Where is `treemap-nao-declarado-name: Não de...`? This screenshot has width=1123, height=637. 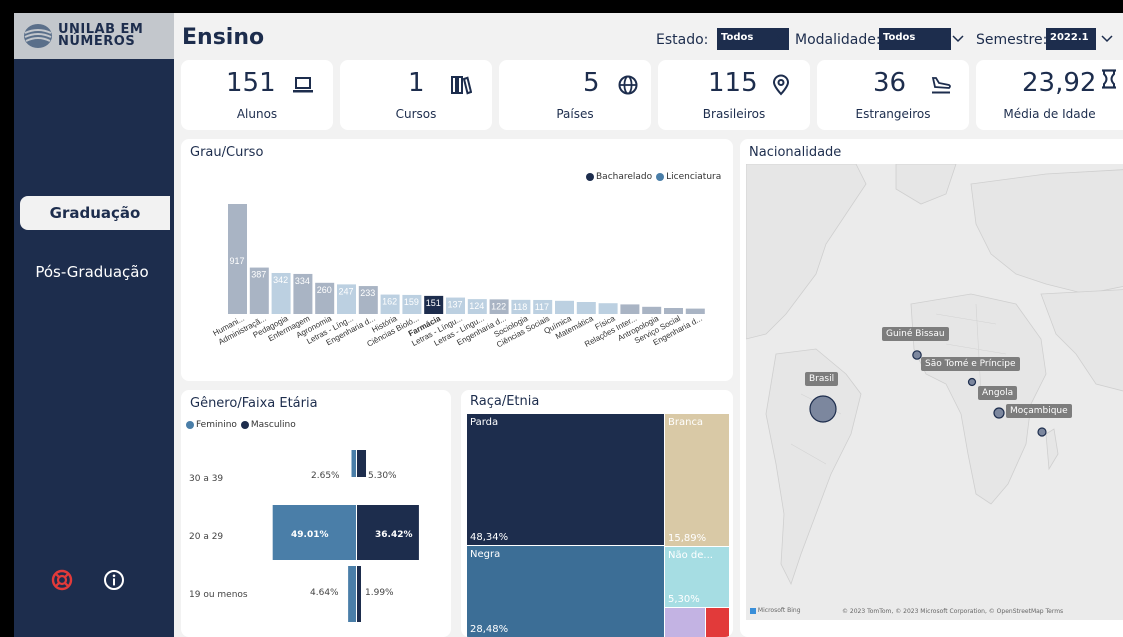
treemap-nao-declarado-name: Não de... is located at coordinates (690, 555).